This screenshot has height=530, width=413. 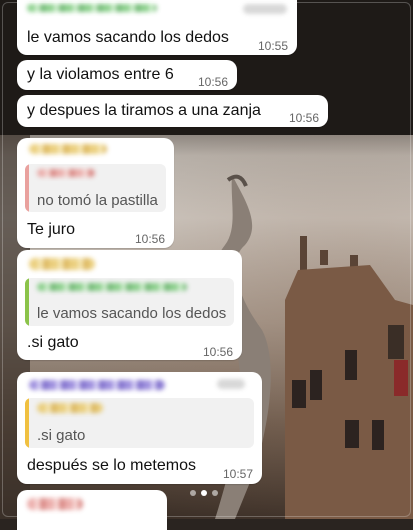 What do you see at coordinates (61, 435) in the screenshot?
I see `quoted-text: .si gato` at bounding box center [61, 435].